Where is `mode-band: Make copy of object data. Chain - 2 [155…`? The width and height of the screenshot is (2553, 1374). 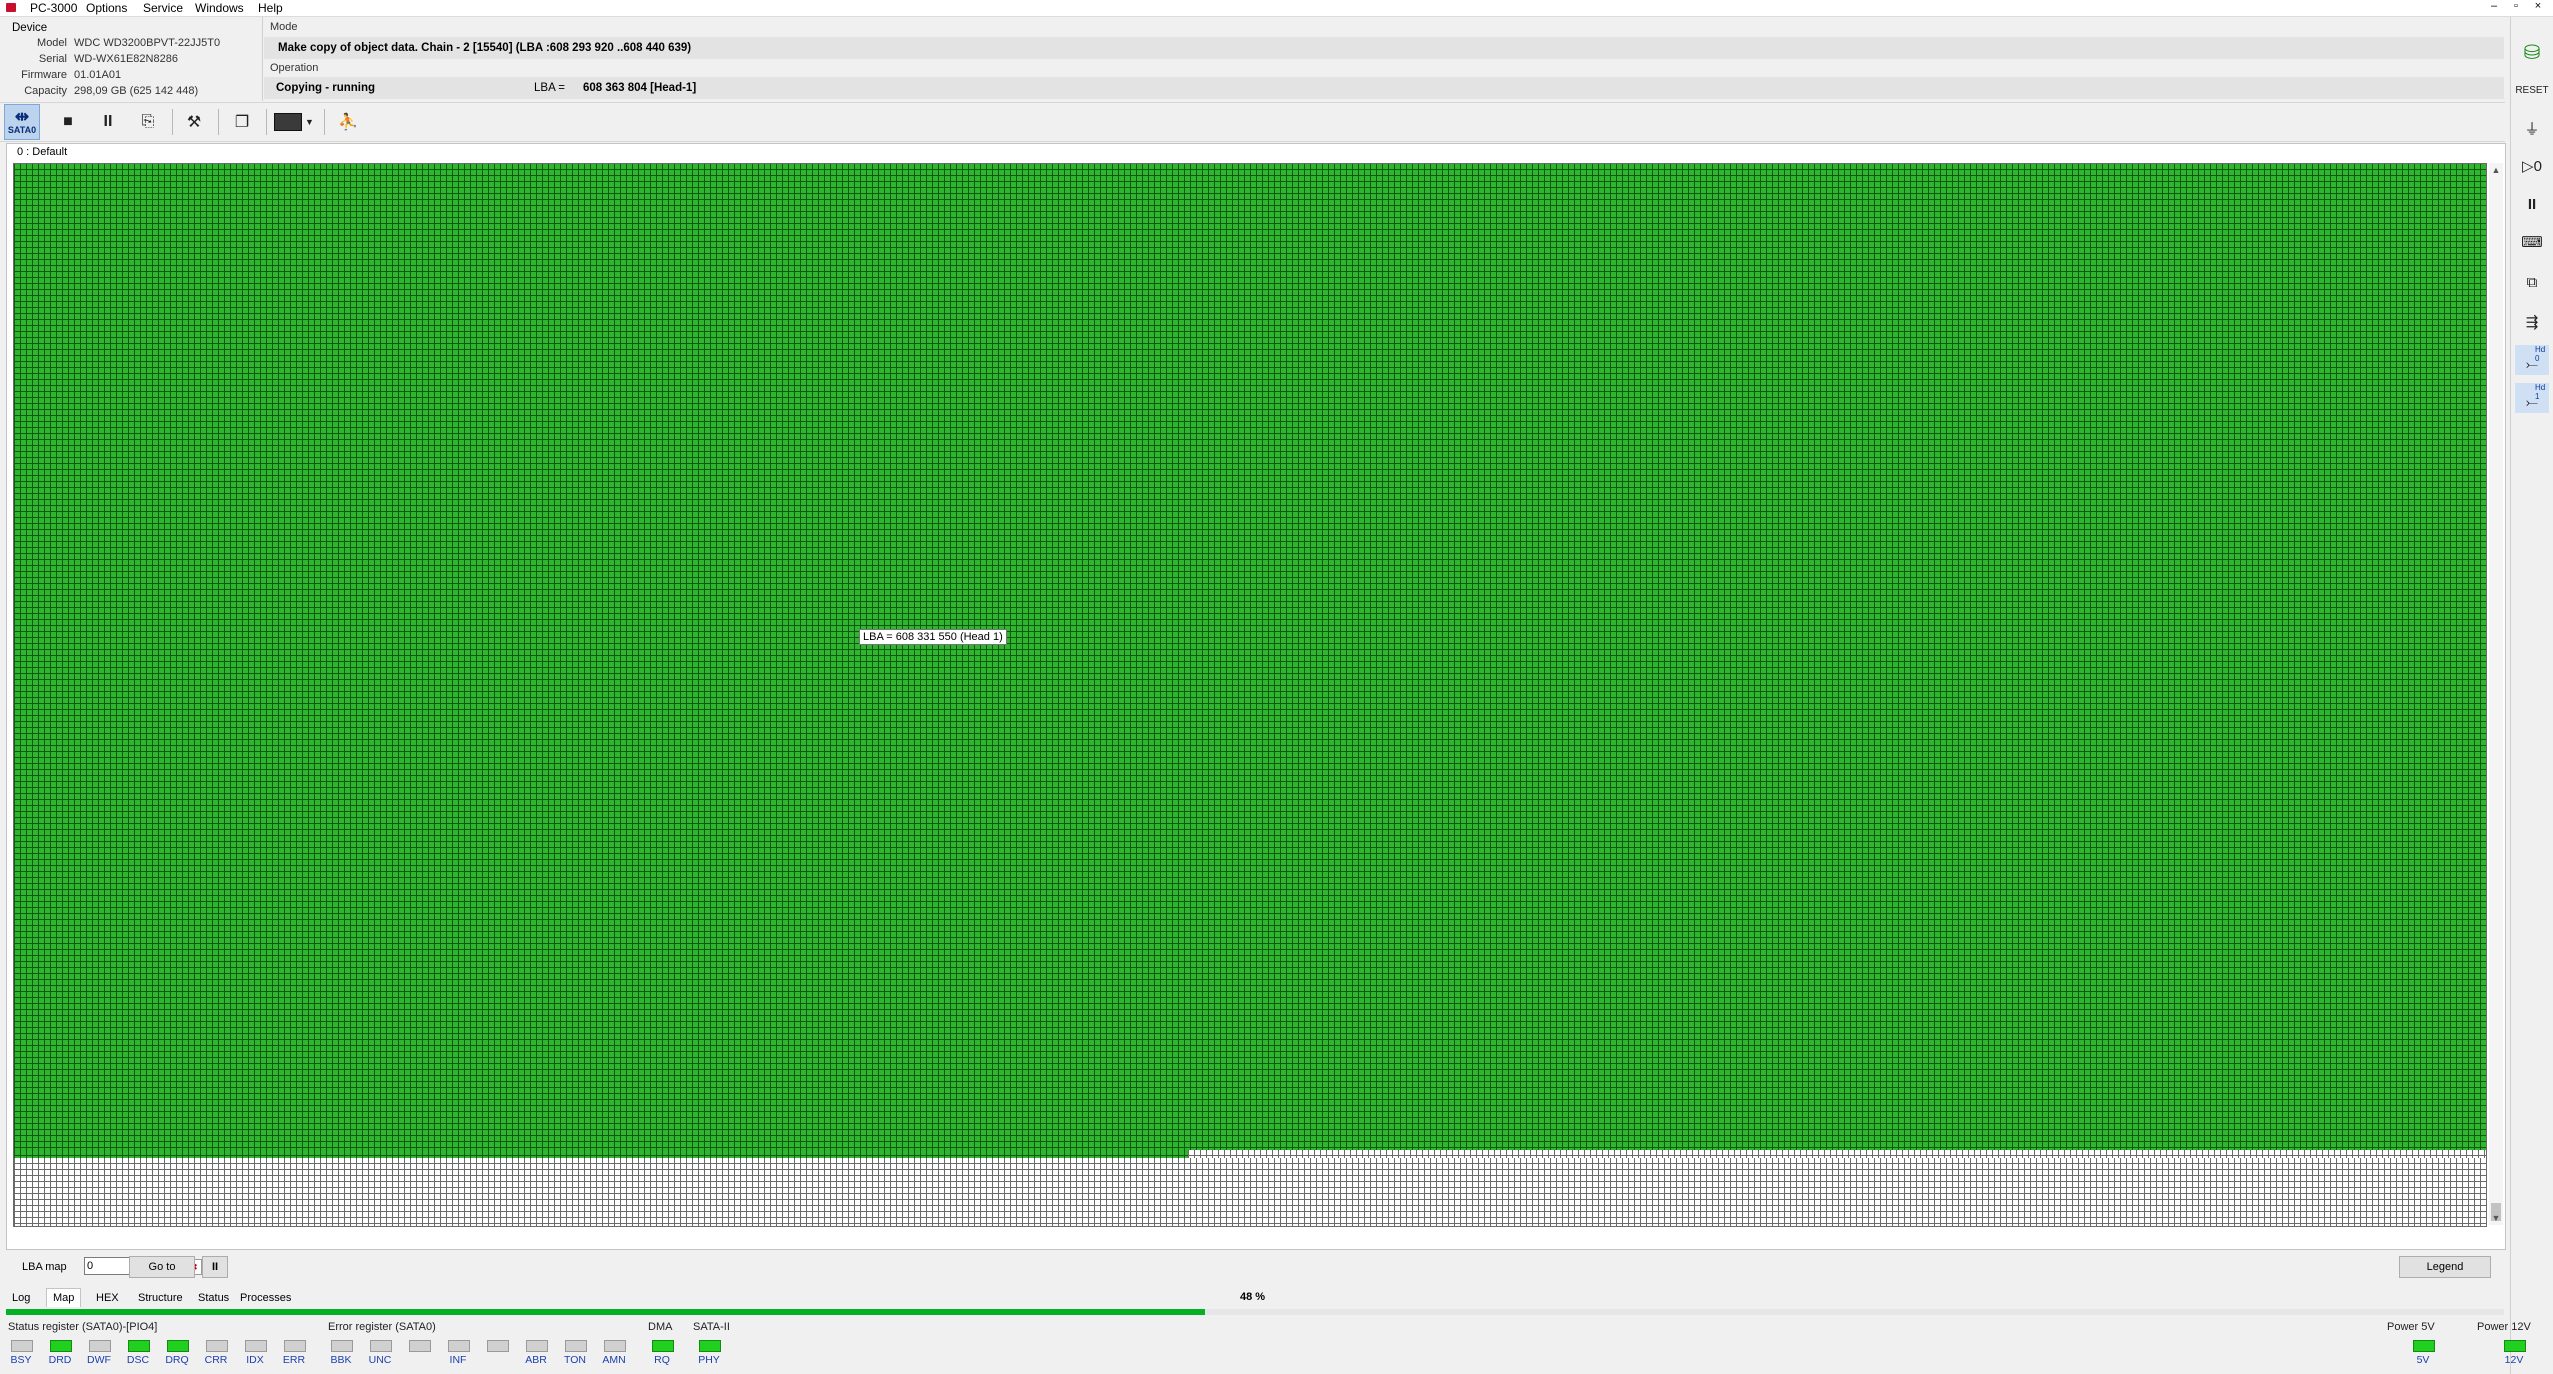
mode-band: Make copy of object data. Chain - 2 [155… is located at coordinates (1384, 48).